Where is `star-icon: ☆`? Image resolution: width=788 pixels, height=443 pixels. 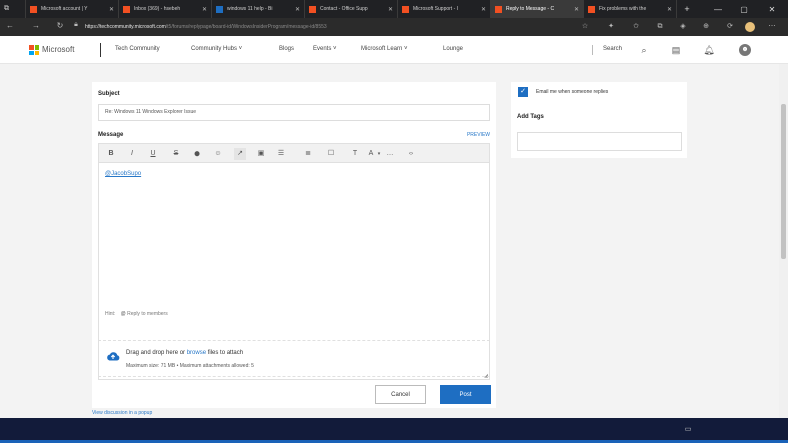
star-icon: ☆ is located at coordinates (585, 27).